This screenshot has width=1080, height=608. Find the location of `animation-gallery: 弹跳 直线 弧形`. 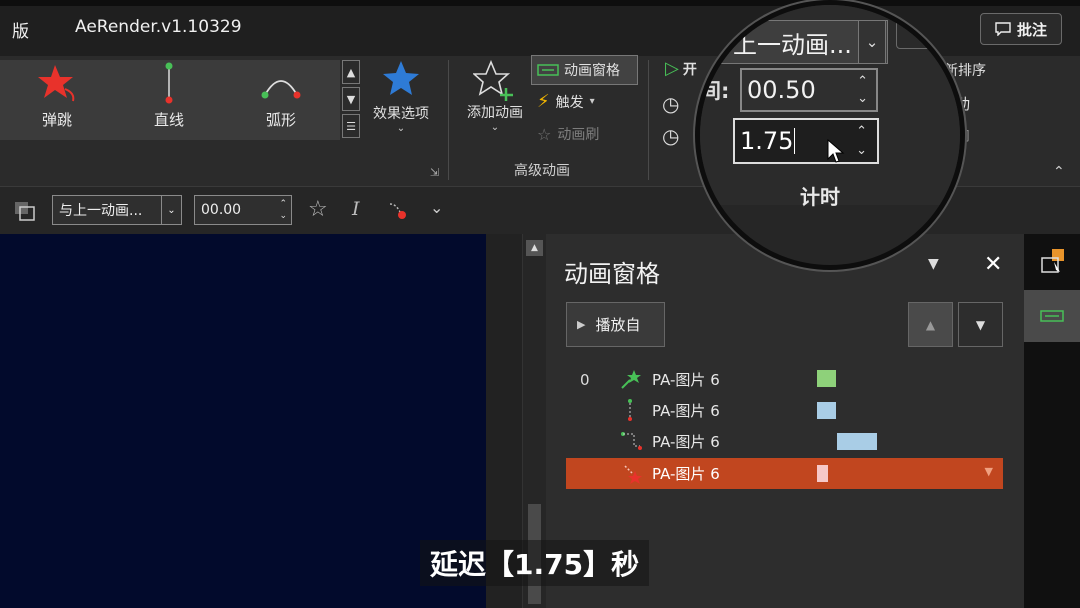

animation-gallery: 弹跳 直线 弧形 is located at coordinates (170, 100).